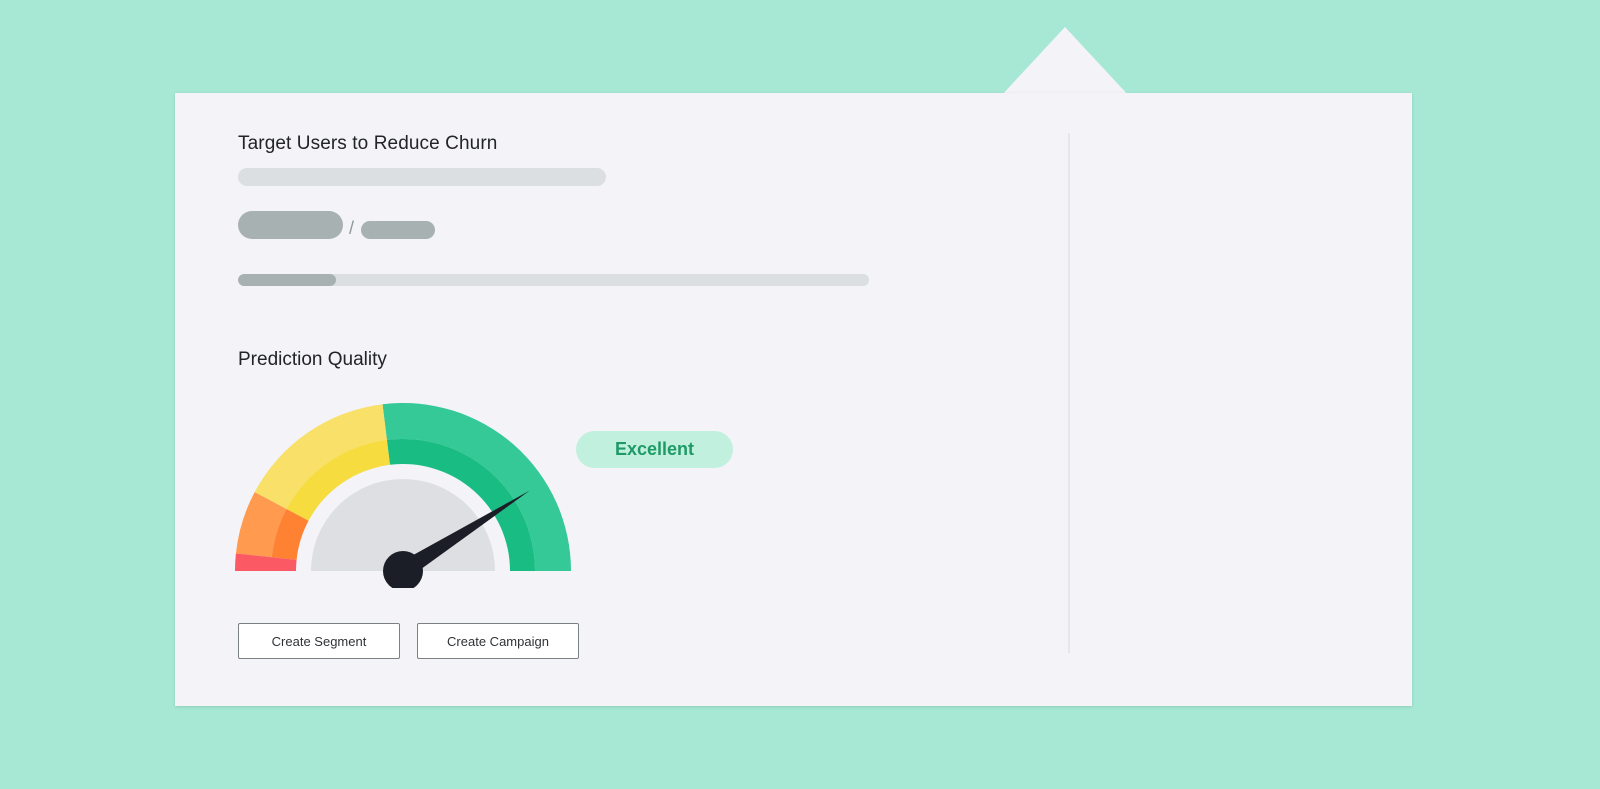 Image resolution: width=1600 pixels, height=789 pixels. What do you see at coordinates (368, 143) in the screenshot?
I see `card-title: Target Users to Reduce Churn` at bounding box center [368, 143].